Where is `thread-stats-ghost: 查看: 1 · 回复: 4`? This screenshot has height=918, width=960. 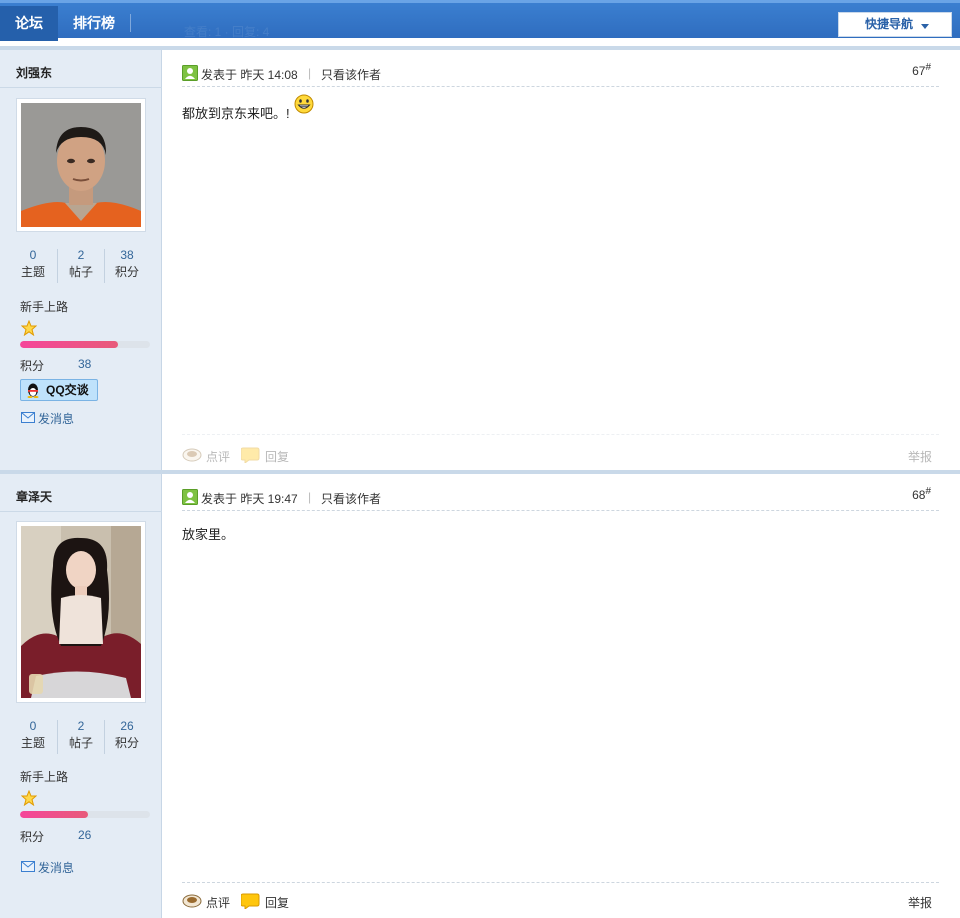
thread-stats-ghost: 查看: 1 · 回复: 4 is located at coordinates (227, 32).